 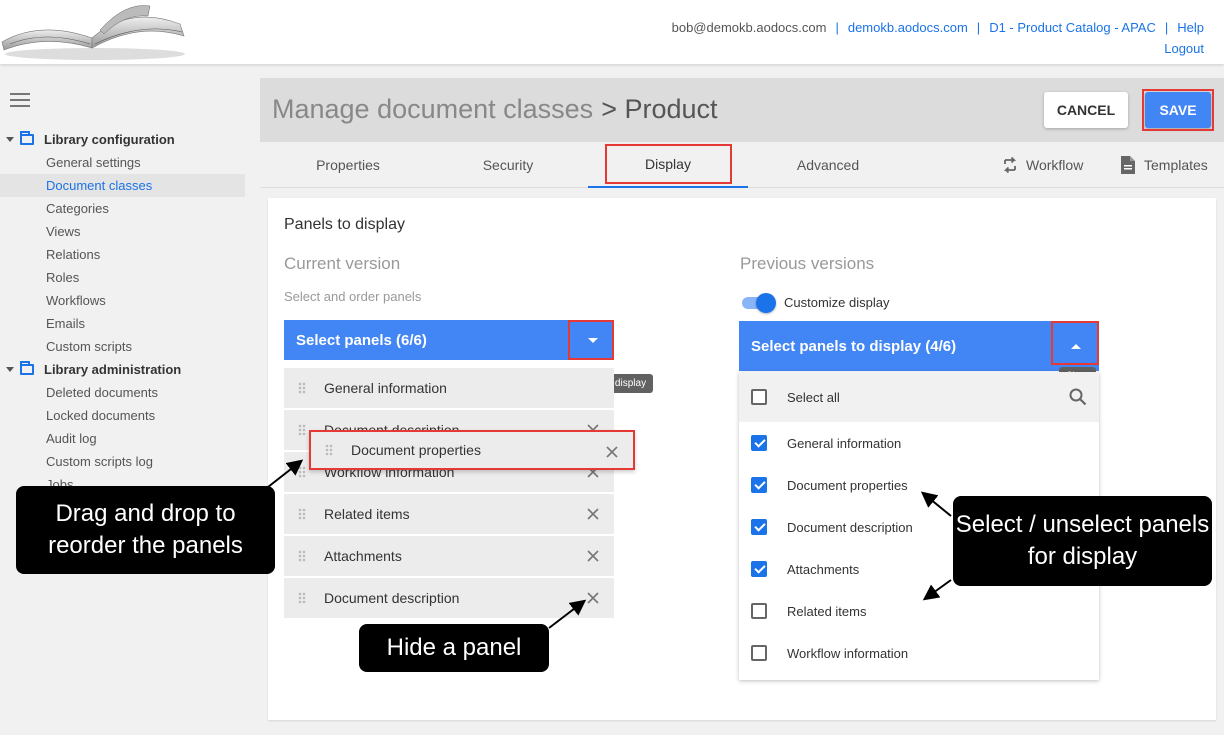 What do you see at coordinates (449, 514) in the screenshot?
I see `panel-row: Related items` at bounding box center [449, 514].